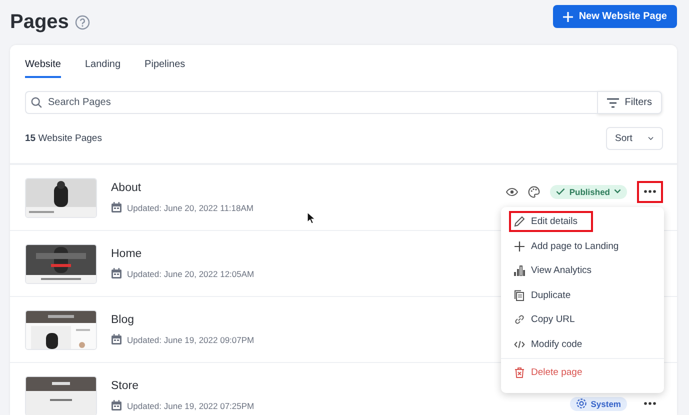  I want to click on tab: Landing, so click(102, 68).